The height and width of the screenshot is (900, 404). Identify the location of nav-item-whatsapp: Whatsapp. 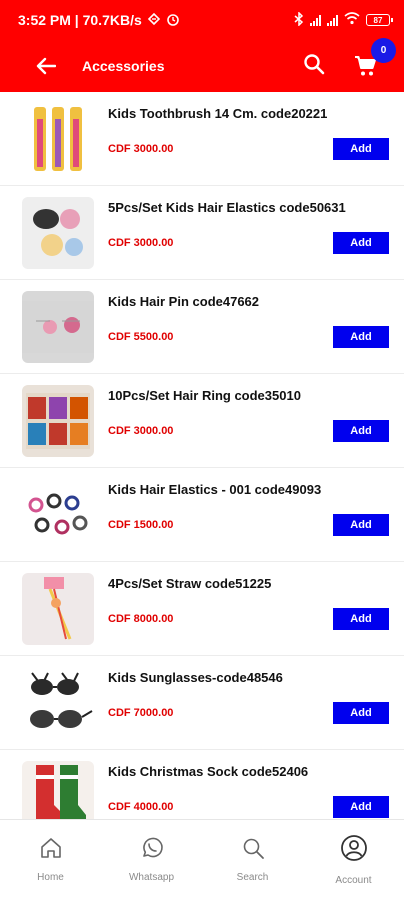
(151, 860).